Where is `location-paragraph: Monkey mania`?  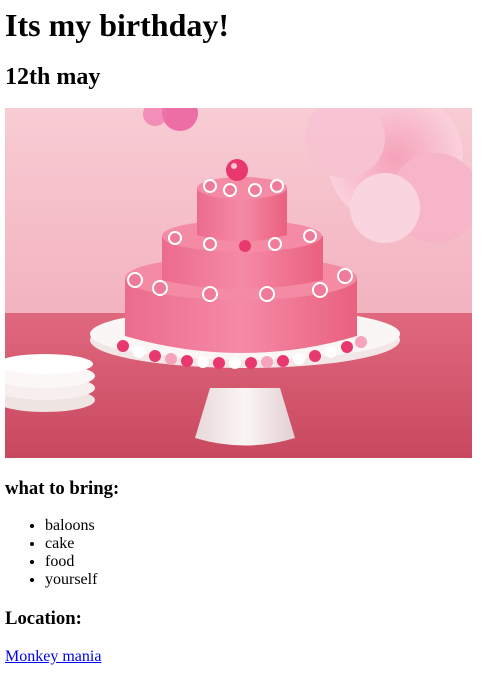
location-paragraph: Monkey mania is located at coordinates (247, 657).